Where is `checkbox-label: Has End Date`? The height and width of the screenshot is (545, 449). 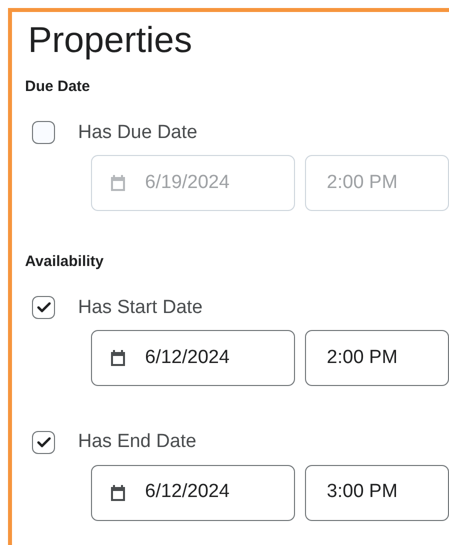 checkbox-label: Has End Date is located at coordinates (137, 442).